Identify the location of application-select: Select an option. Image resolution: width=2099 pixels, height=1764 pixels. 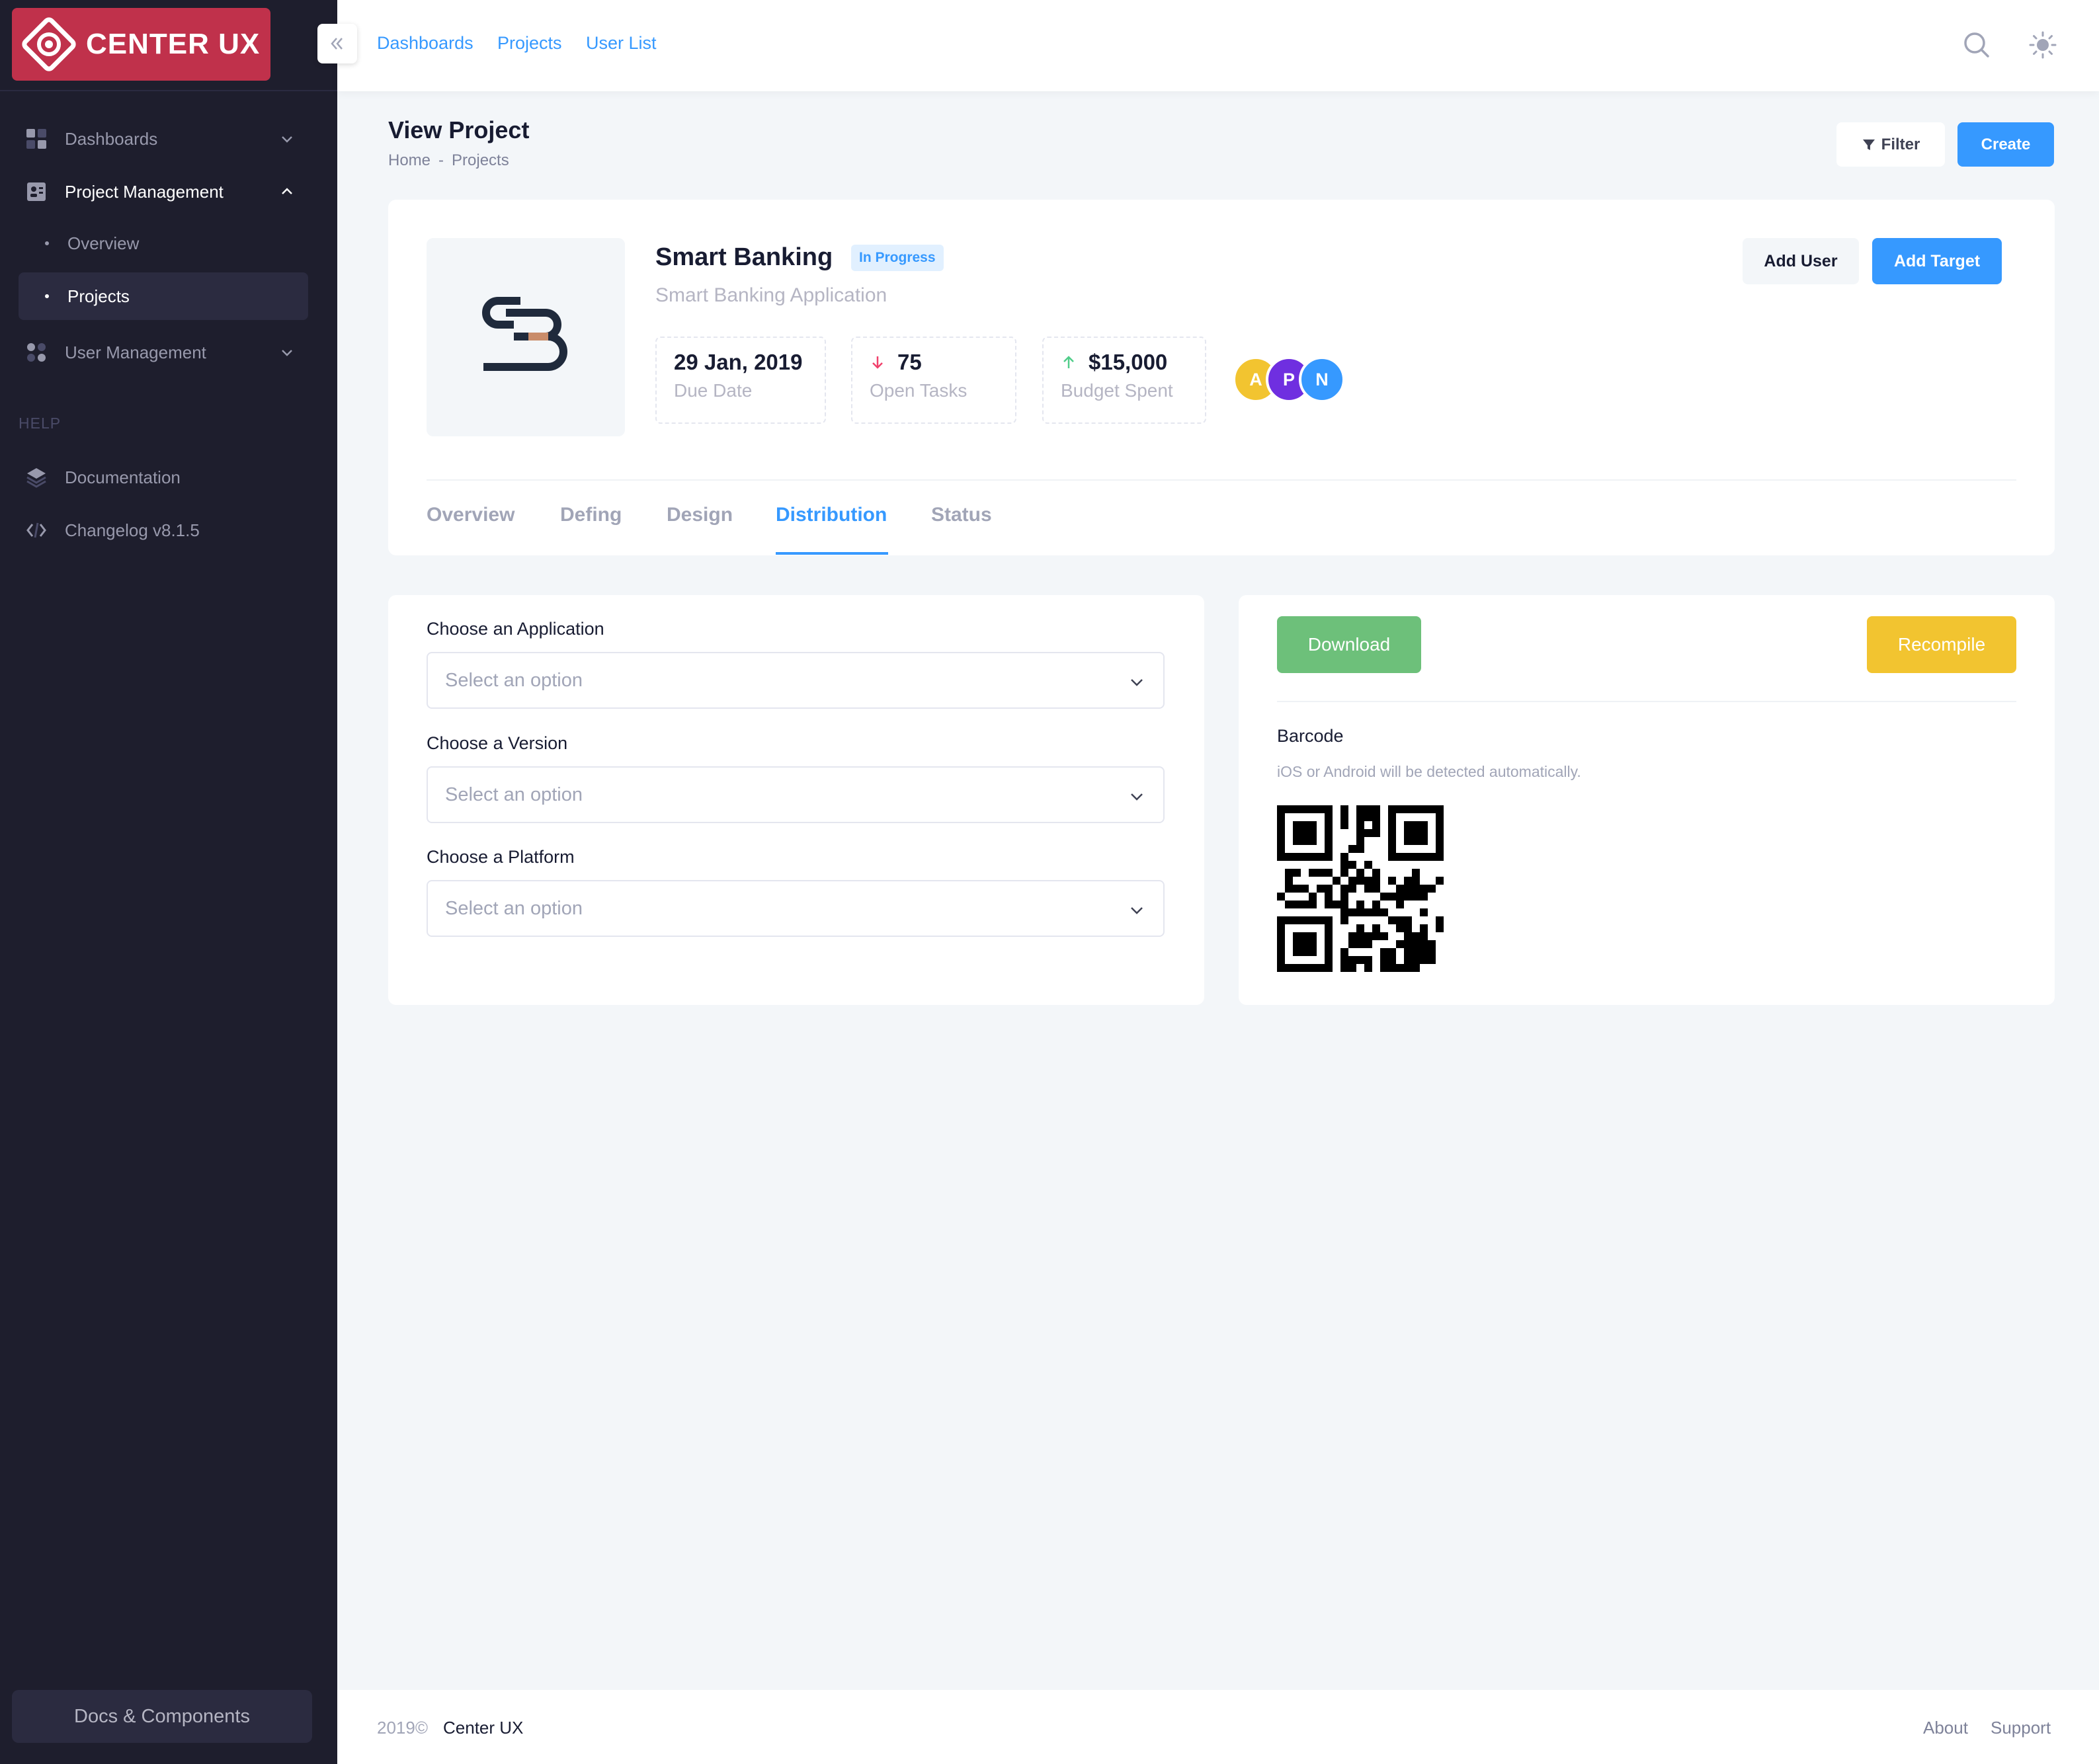
(796, 681).